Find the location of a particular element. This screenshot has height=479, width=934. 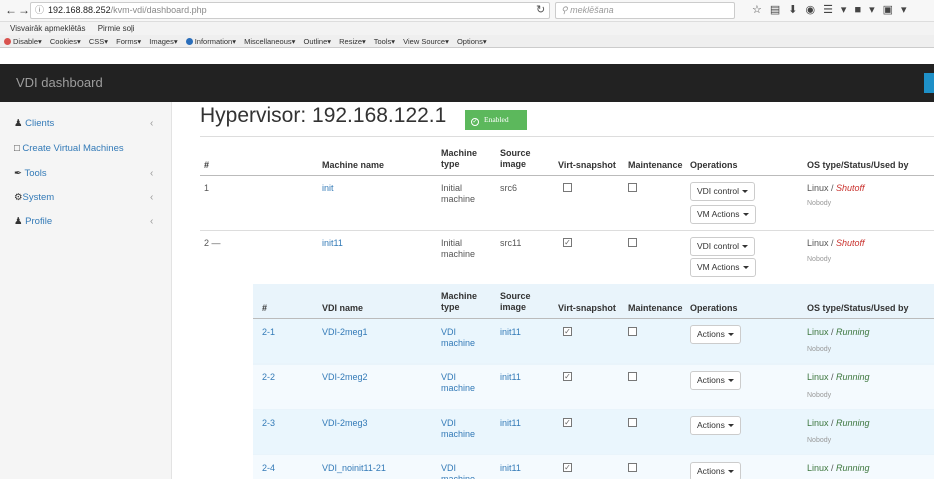

webdev-disable: Disable▾ is located at coordinates (23, 41).